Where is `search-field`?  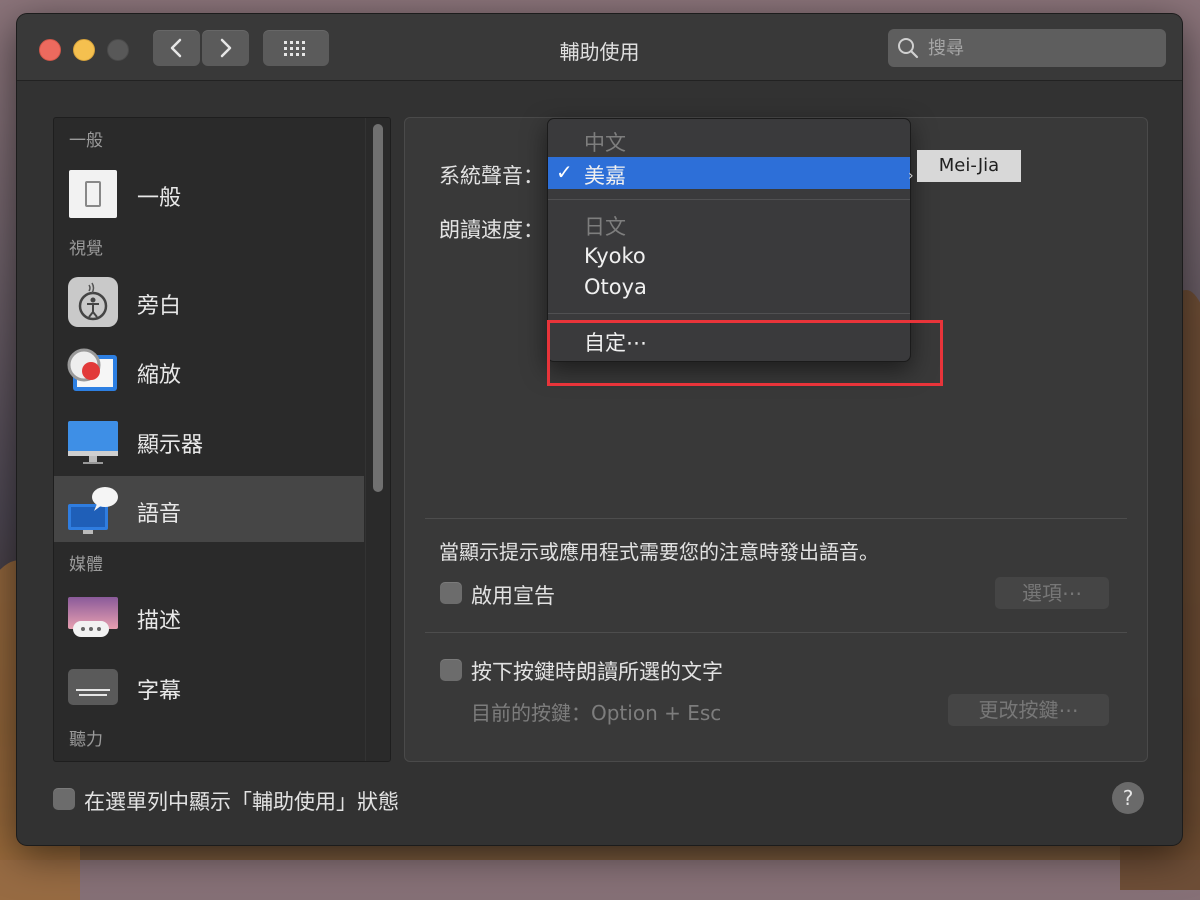 search-field is located at coordinates (1027, 48).